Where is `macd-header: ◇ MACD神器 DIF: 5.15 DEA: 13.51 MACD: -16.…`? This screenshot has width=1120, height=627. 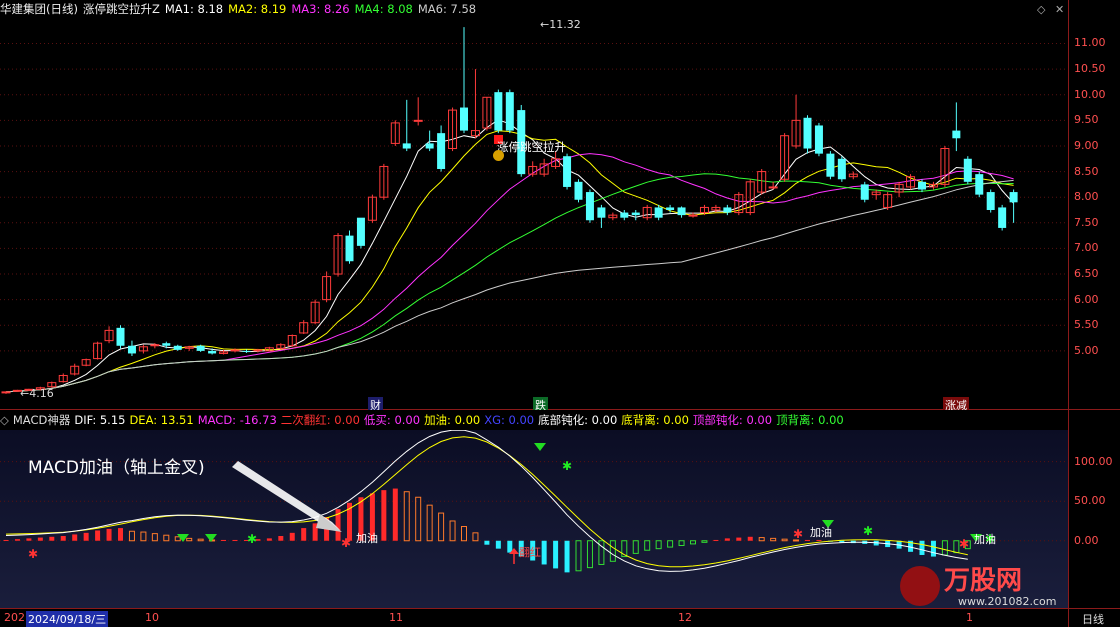
macd-header: ◇ MACD神器 DIF: 5.15 DEA: 13.51 MACD: -16.… is located at coordinates (534, 419).